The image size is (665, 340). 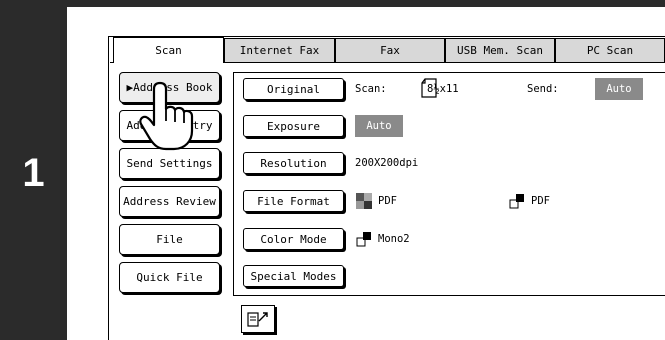 What do you see at coordinates (168, 50) in the screenshot?
I see `tab-scan: Scan` at bounding box center [168, 50].